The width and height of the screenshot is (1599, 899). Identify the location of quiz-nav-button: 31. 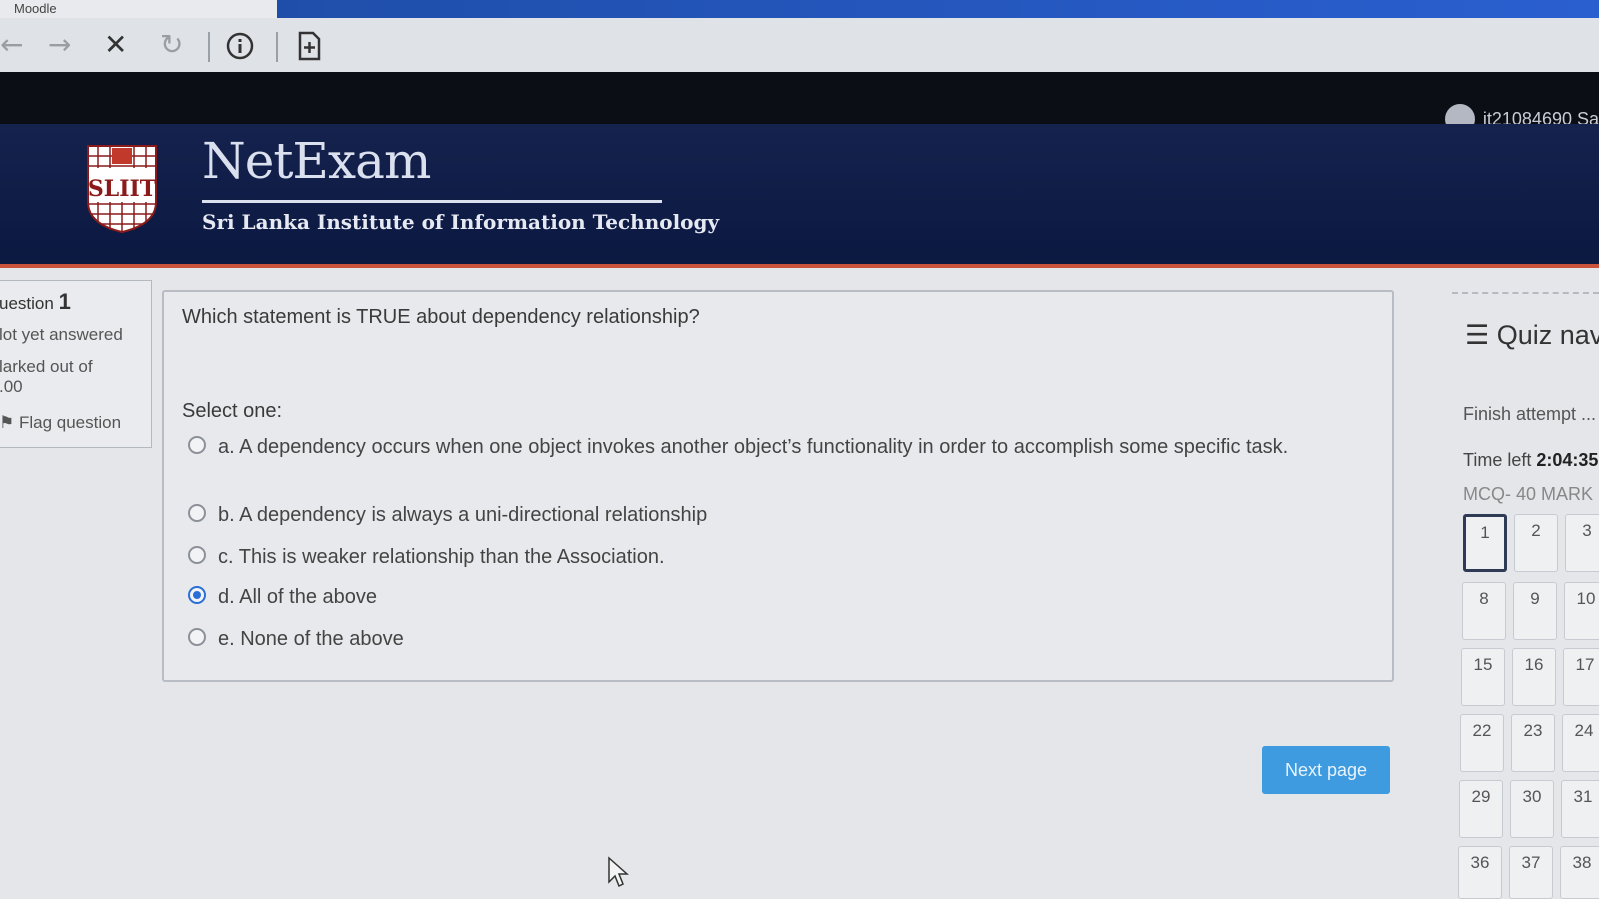
(1580, 809).